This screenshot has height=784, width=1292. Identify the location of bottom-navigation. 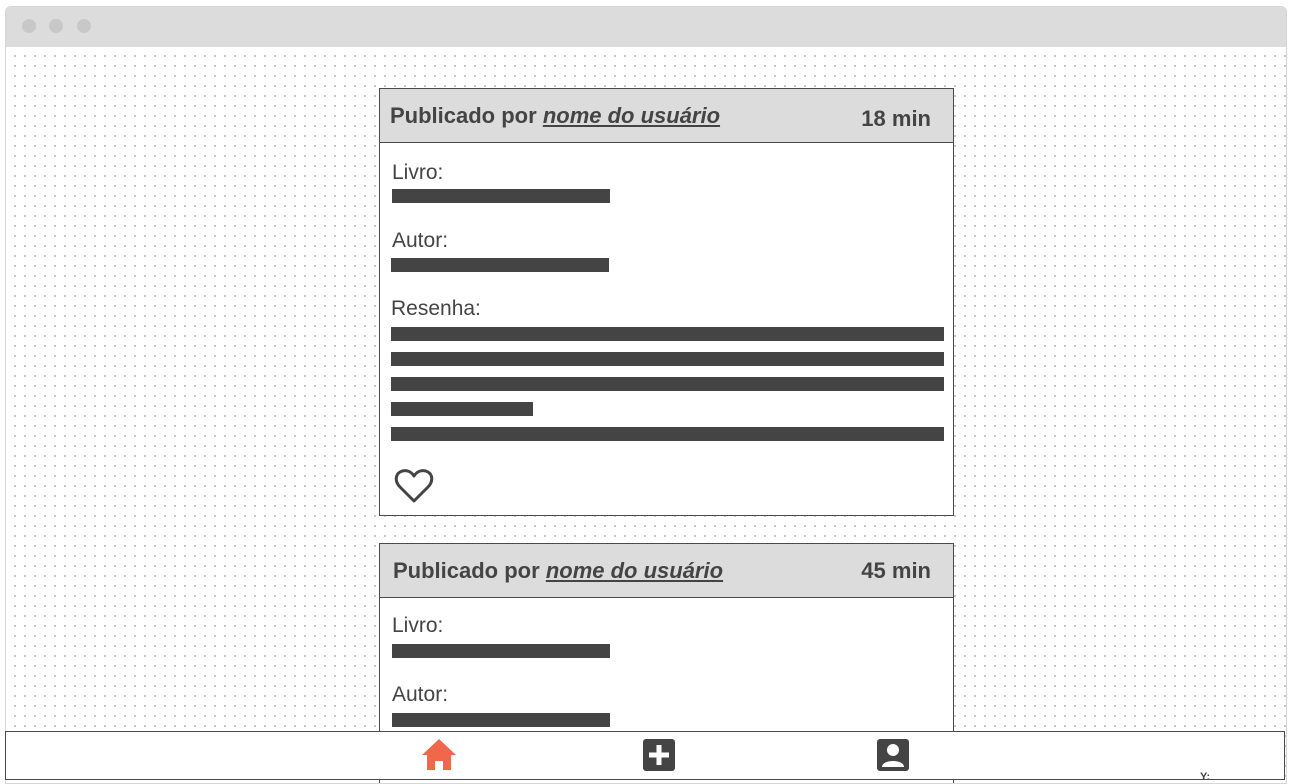
(645, 755).